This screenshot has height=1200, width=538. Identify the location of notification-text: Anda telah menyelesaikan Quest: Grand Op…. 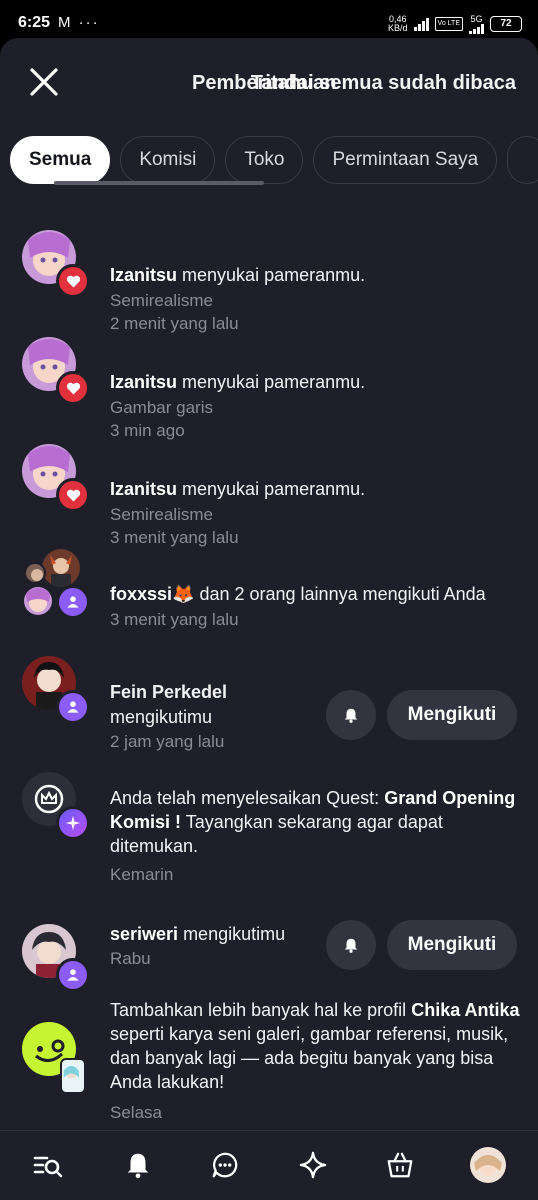
(315, 822).